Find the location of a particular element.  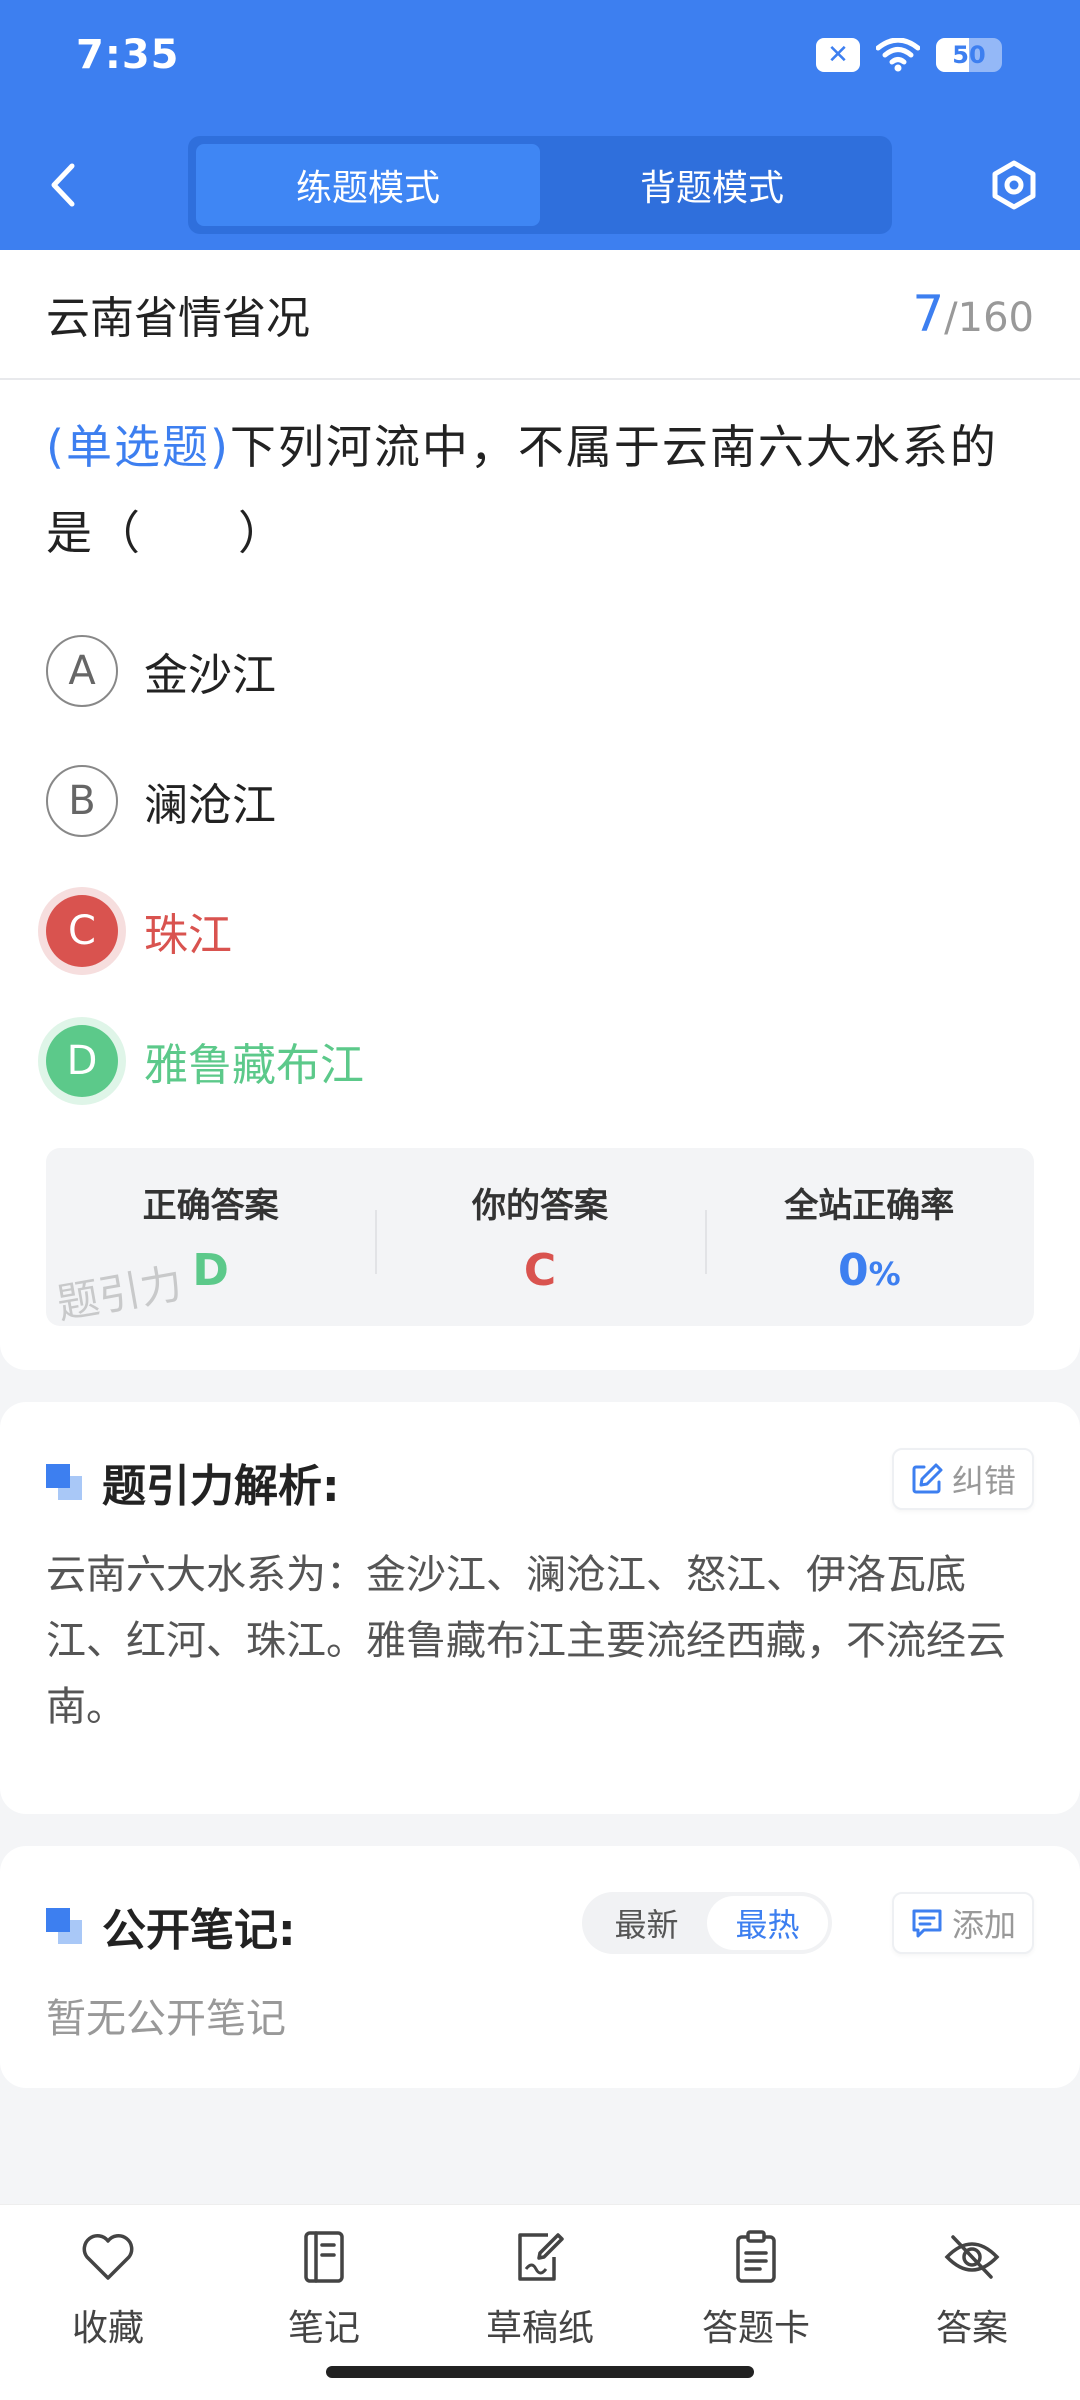

battery-indicator: 50 is located at coordinates (969, 55).